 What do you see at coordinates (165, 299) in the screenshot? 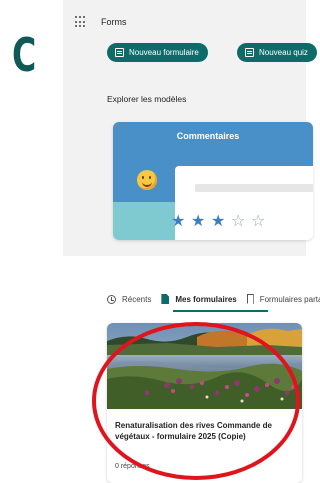
I see `document-icon` at bounding box center [165, 299].